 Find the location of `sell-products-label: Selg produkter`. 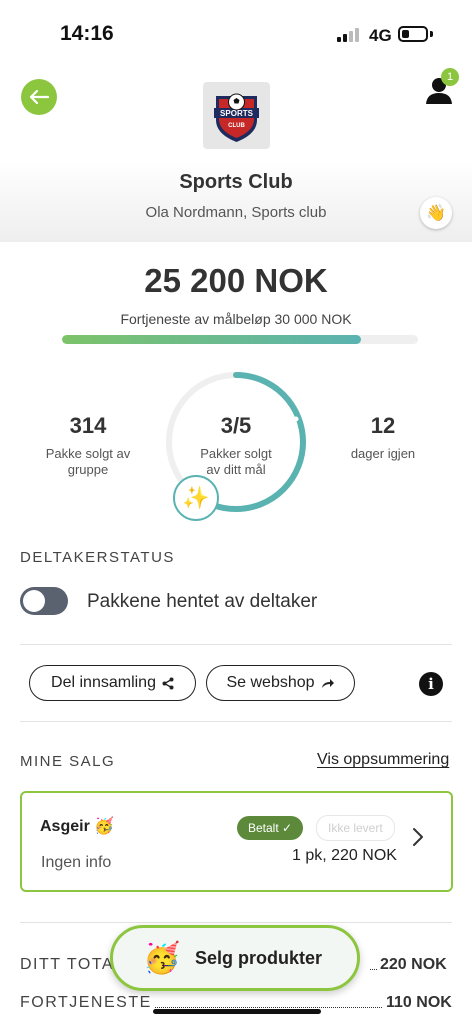

sell-products-label: Selg produkter is located at coordinates (259, 957).